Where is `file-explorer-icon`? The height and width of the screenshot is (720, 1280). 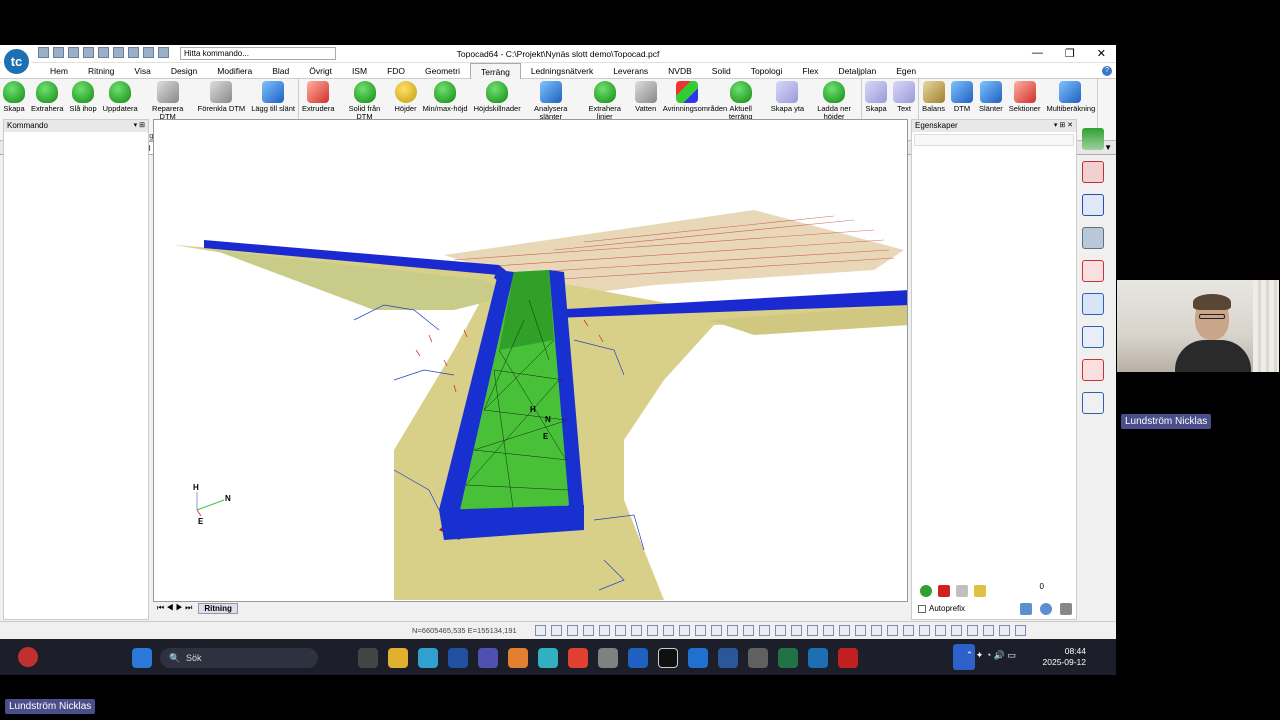
file-explorer-icon is located at coordinates (398, 658).